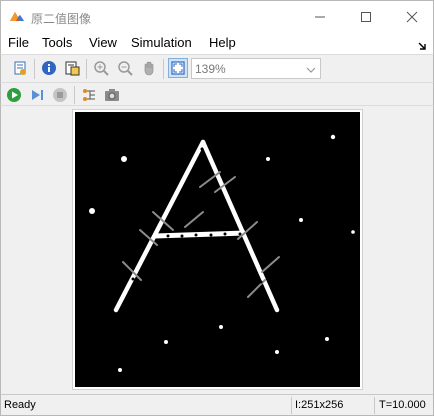 The image size is (434, 416). What do you see at coordinates (210, 69) in the screenshot?
I see `zoom-level-value: 139%` at bounding box center [210, 69].